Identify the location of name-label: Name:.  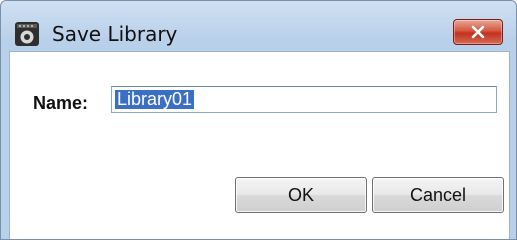
(61, 103).